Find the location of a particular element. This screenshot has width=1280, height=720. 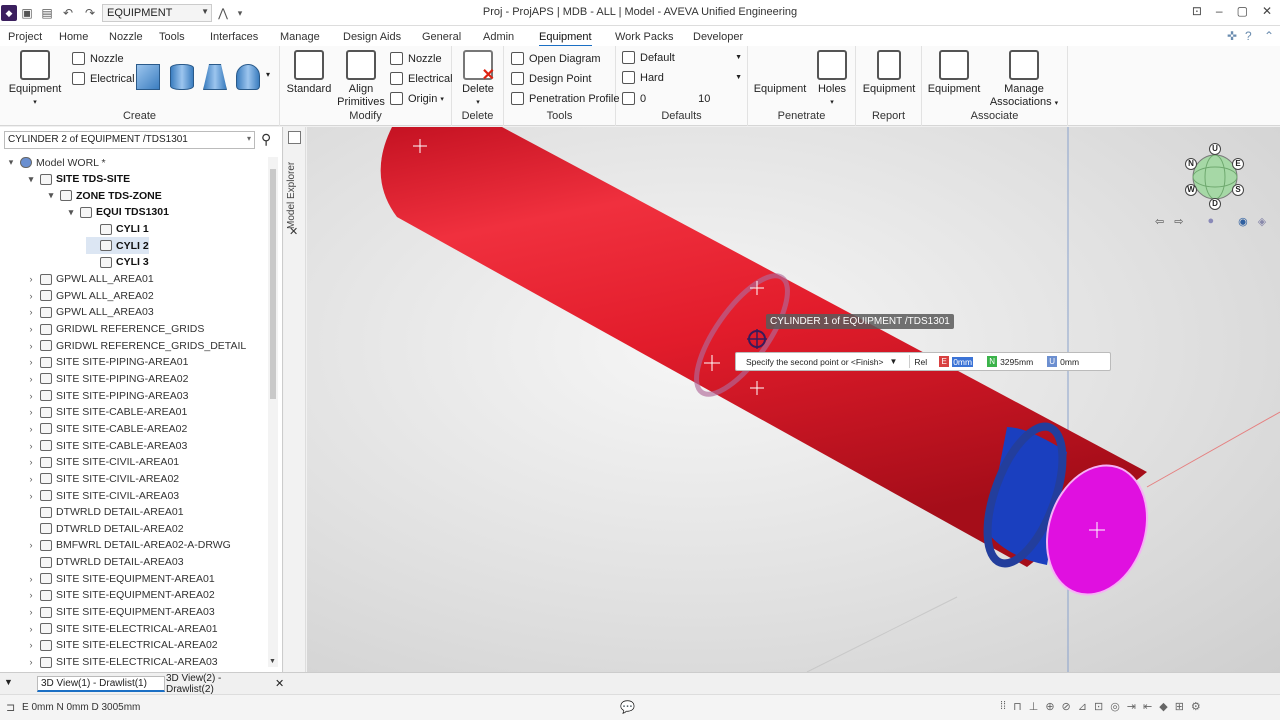

tree-row: › SITE SITE-PIPING-AREA03 is located at coordinates (107, 395).